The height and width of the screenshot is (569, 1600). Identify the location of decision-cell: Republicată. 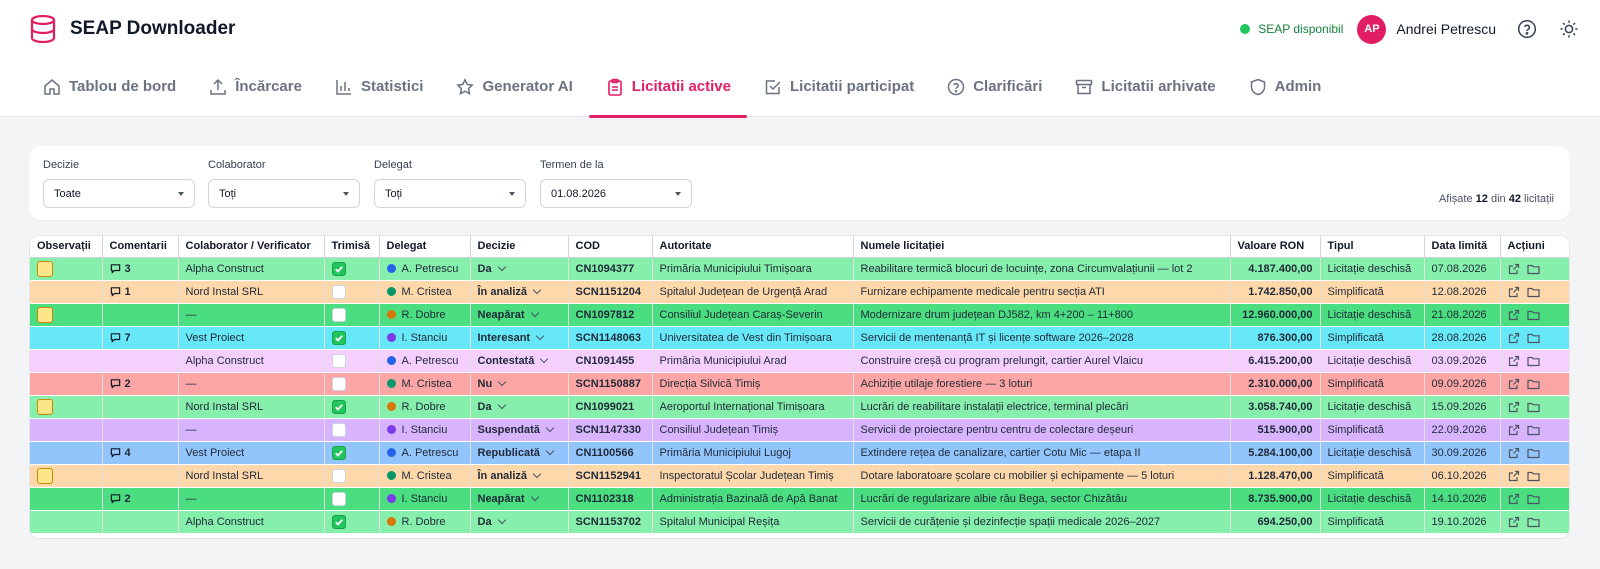
(519, 453).